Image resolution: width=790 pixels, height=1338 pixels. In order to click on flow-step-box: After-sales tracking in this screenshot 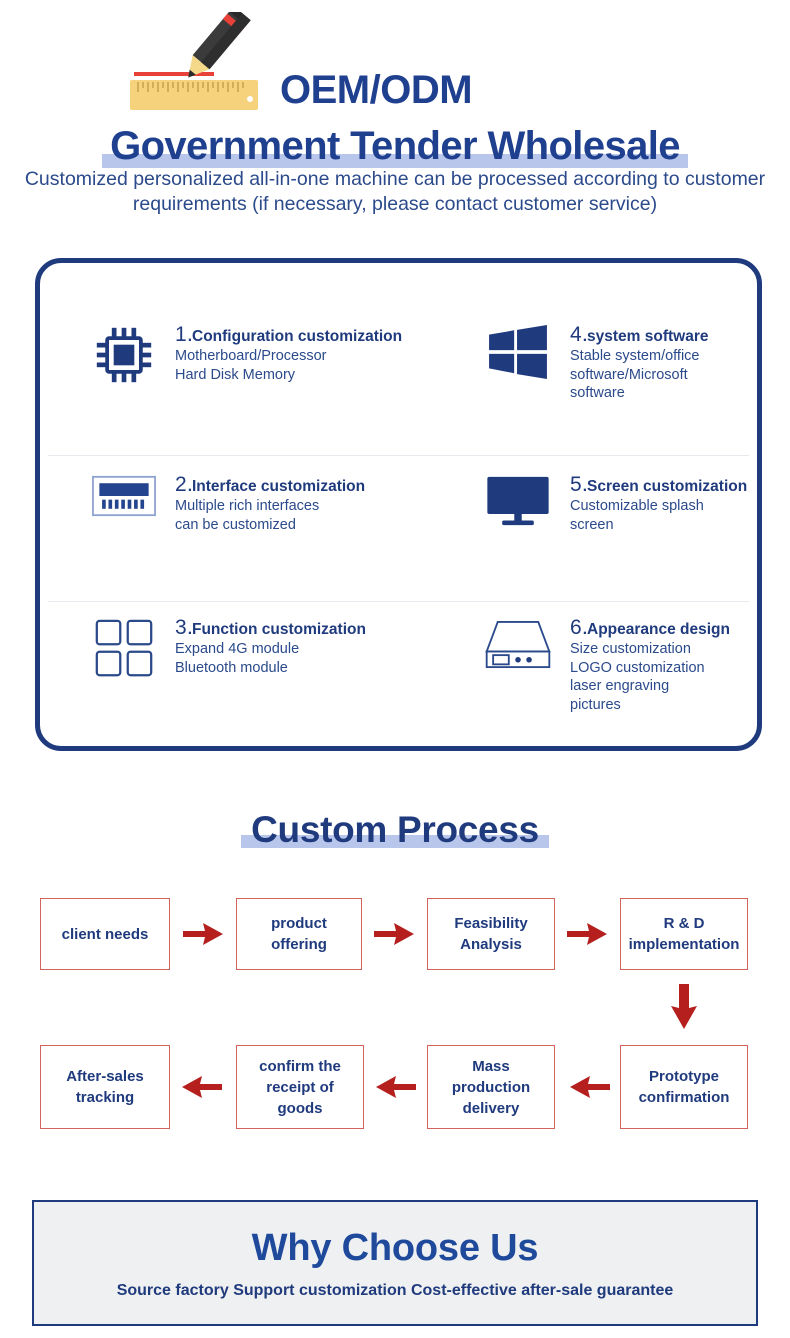, I will do `click(105, 1087)`.